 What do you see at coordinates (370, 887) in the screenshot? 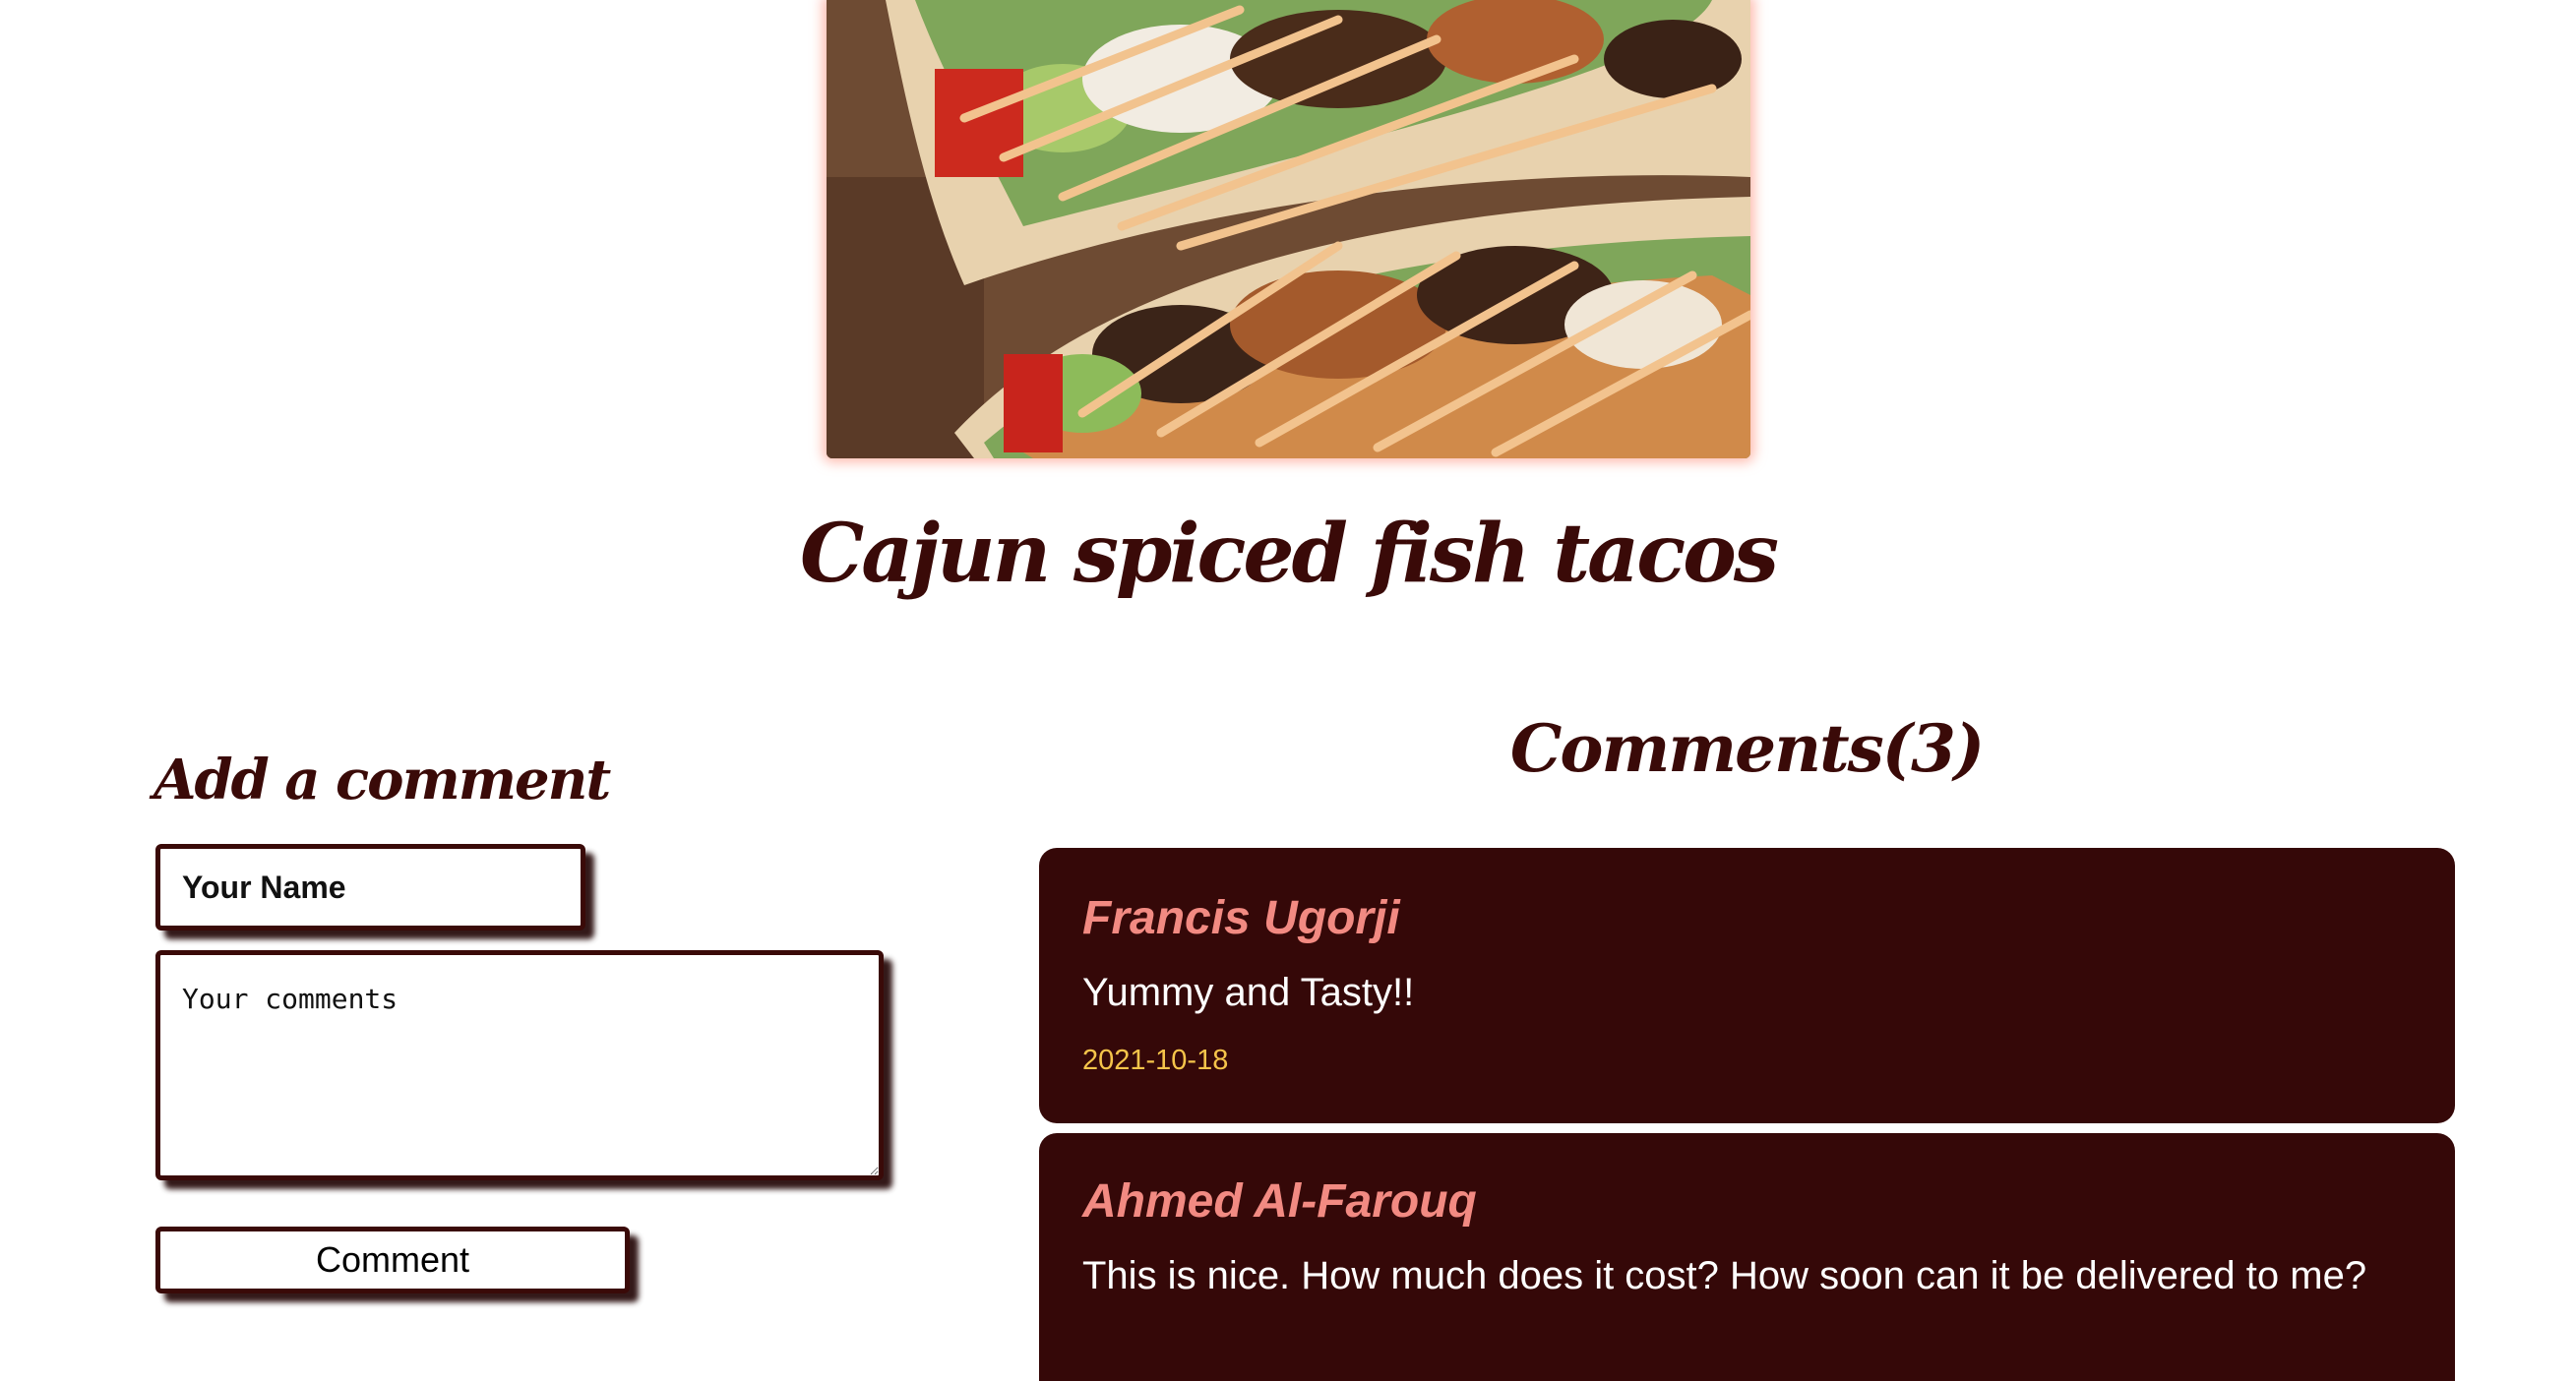
I see `name-input` at bounding box center [370, 887].